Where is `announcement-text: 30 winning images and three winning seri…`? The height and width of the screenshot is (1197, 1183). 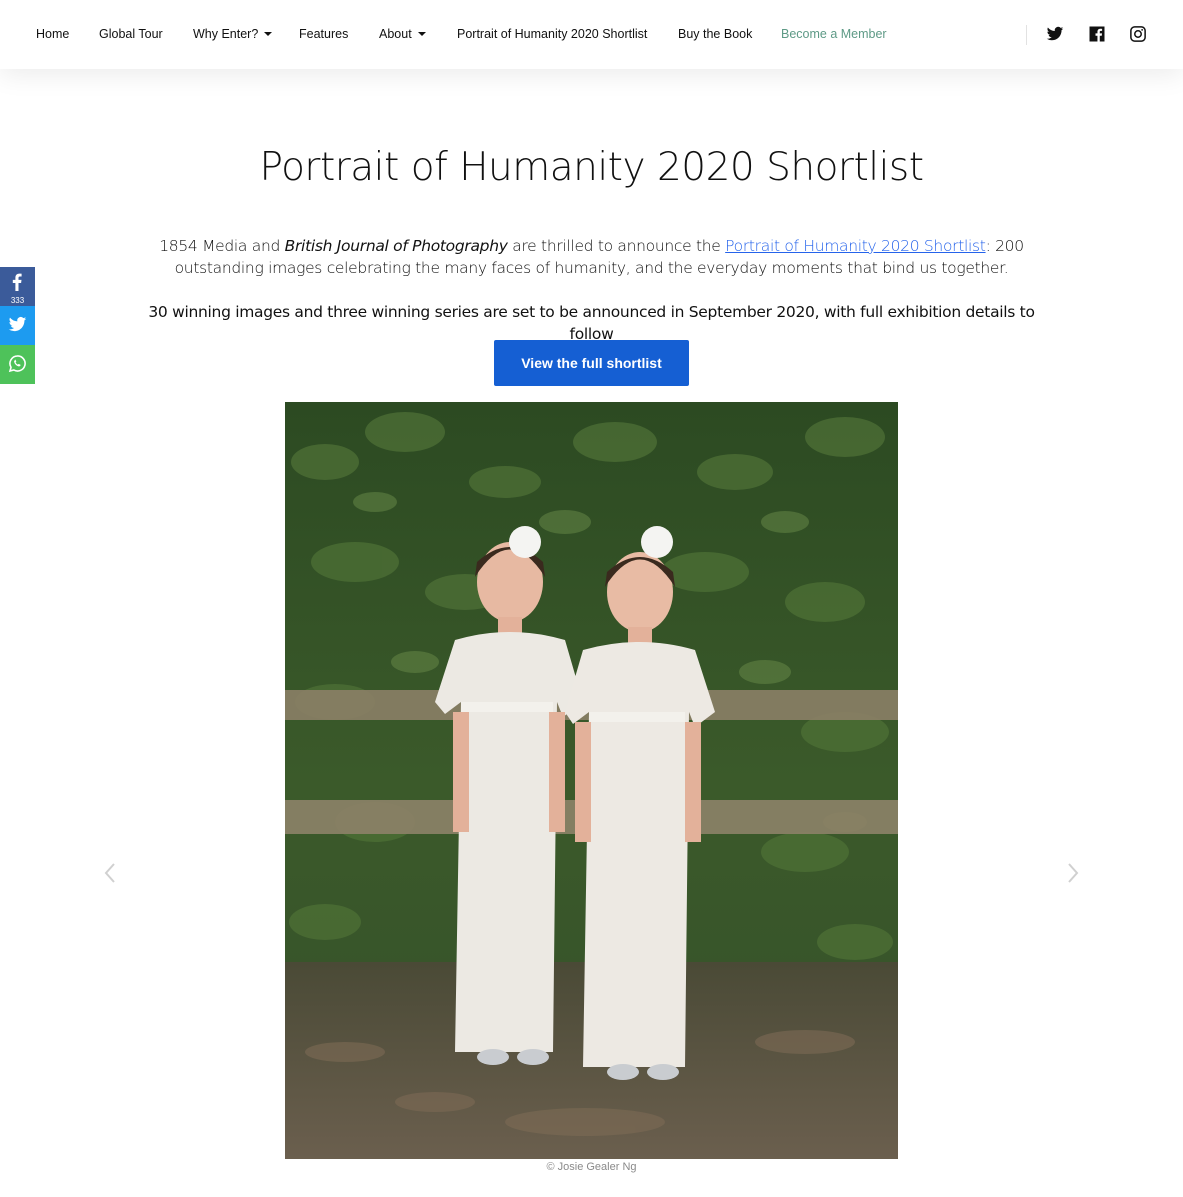
announcement-text: 30 winning images and three winning seri… is located at coordinates (591, 323).